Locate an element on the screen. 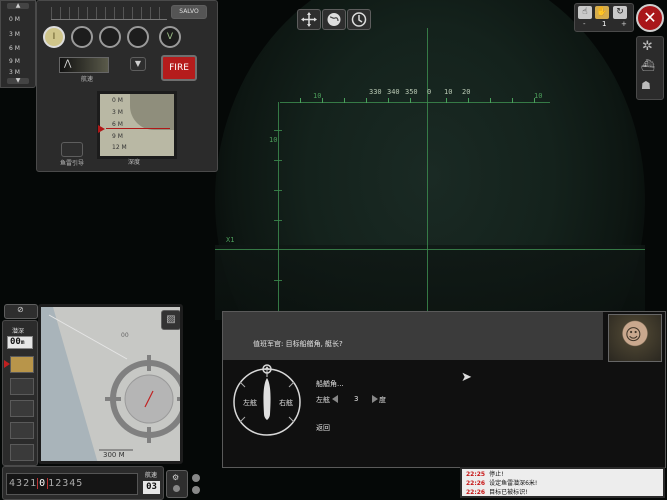 This screenshot has height=500, width=667. scope-vertical-line is located at coordinates (427, 173).